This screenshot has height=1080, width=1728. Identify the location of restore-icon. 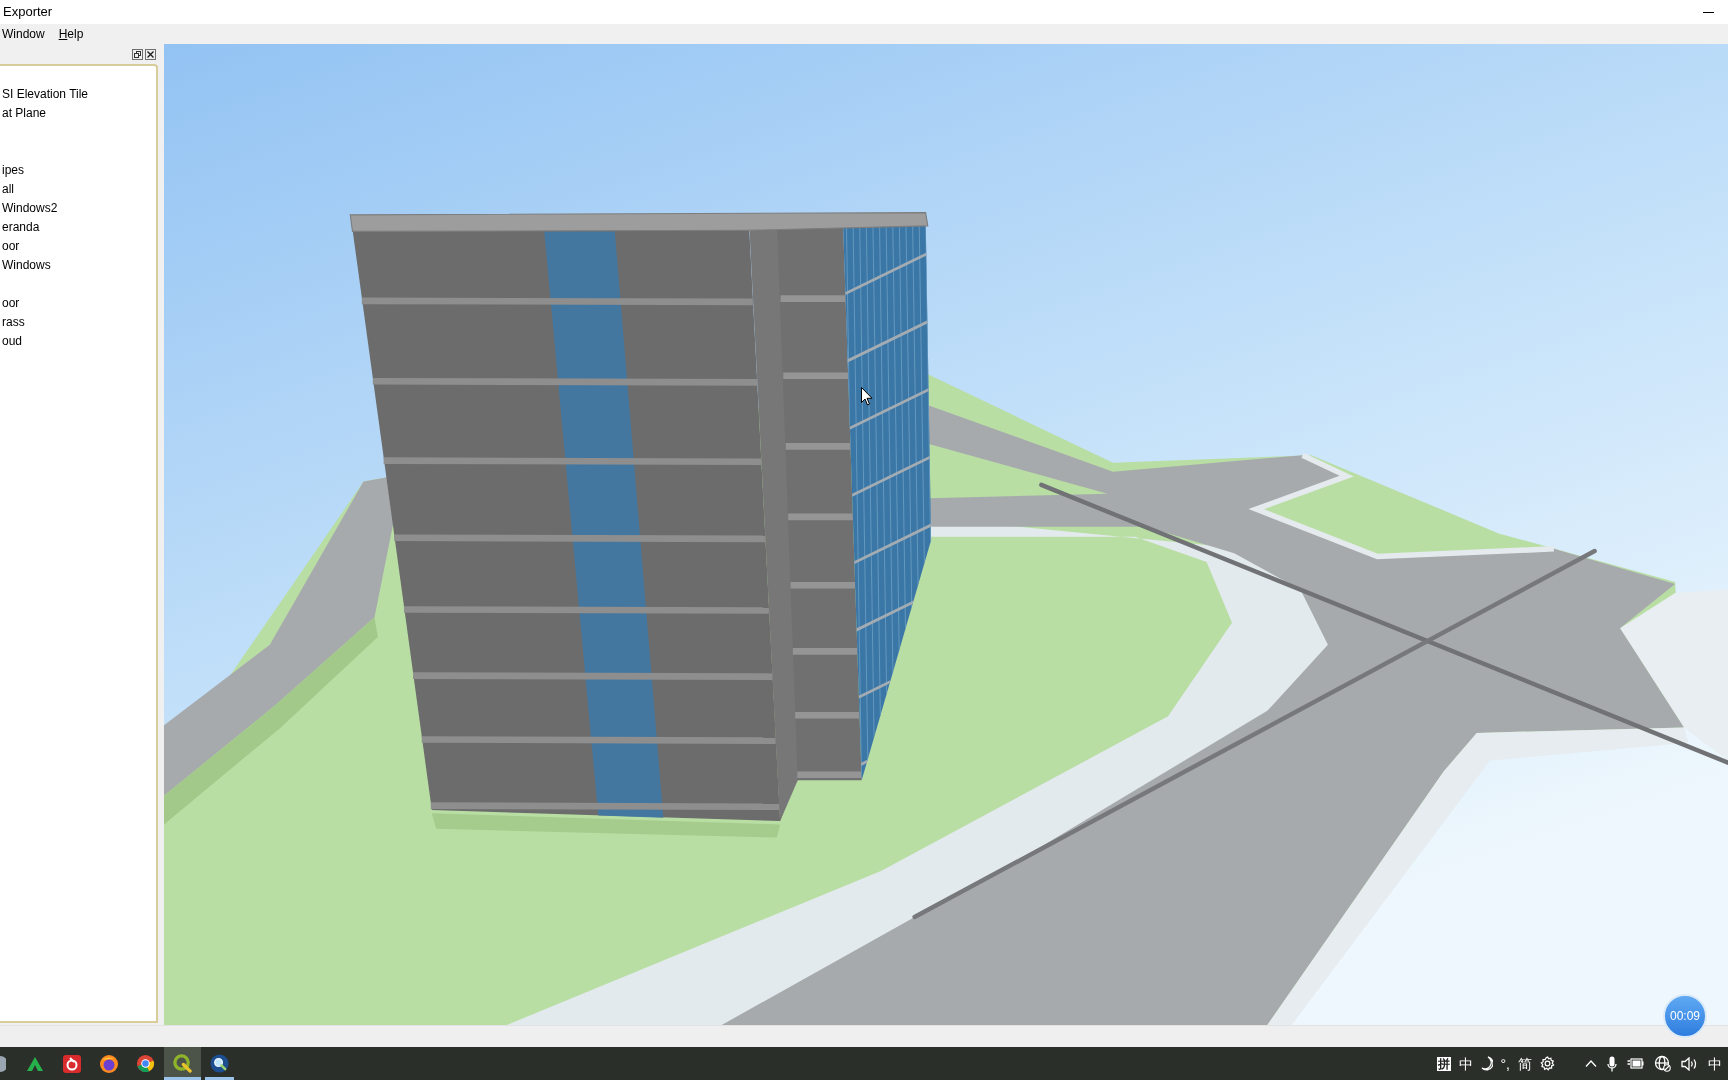
(137, 54).